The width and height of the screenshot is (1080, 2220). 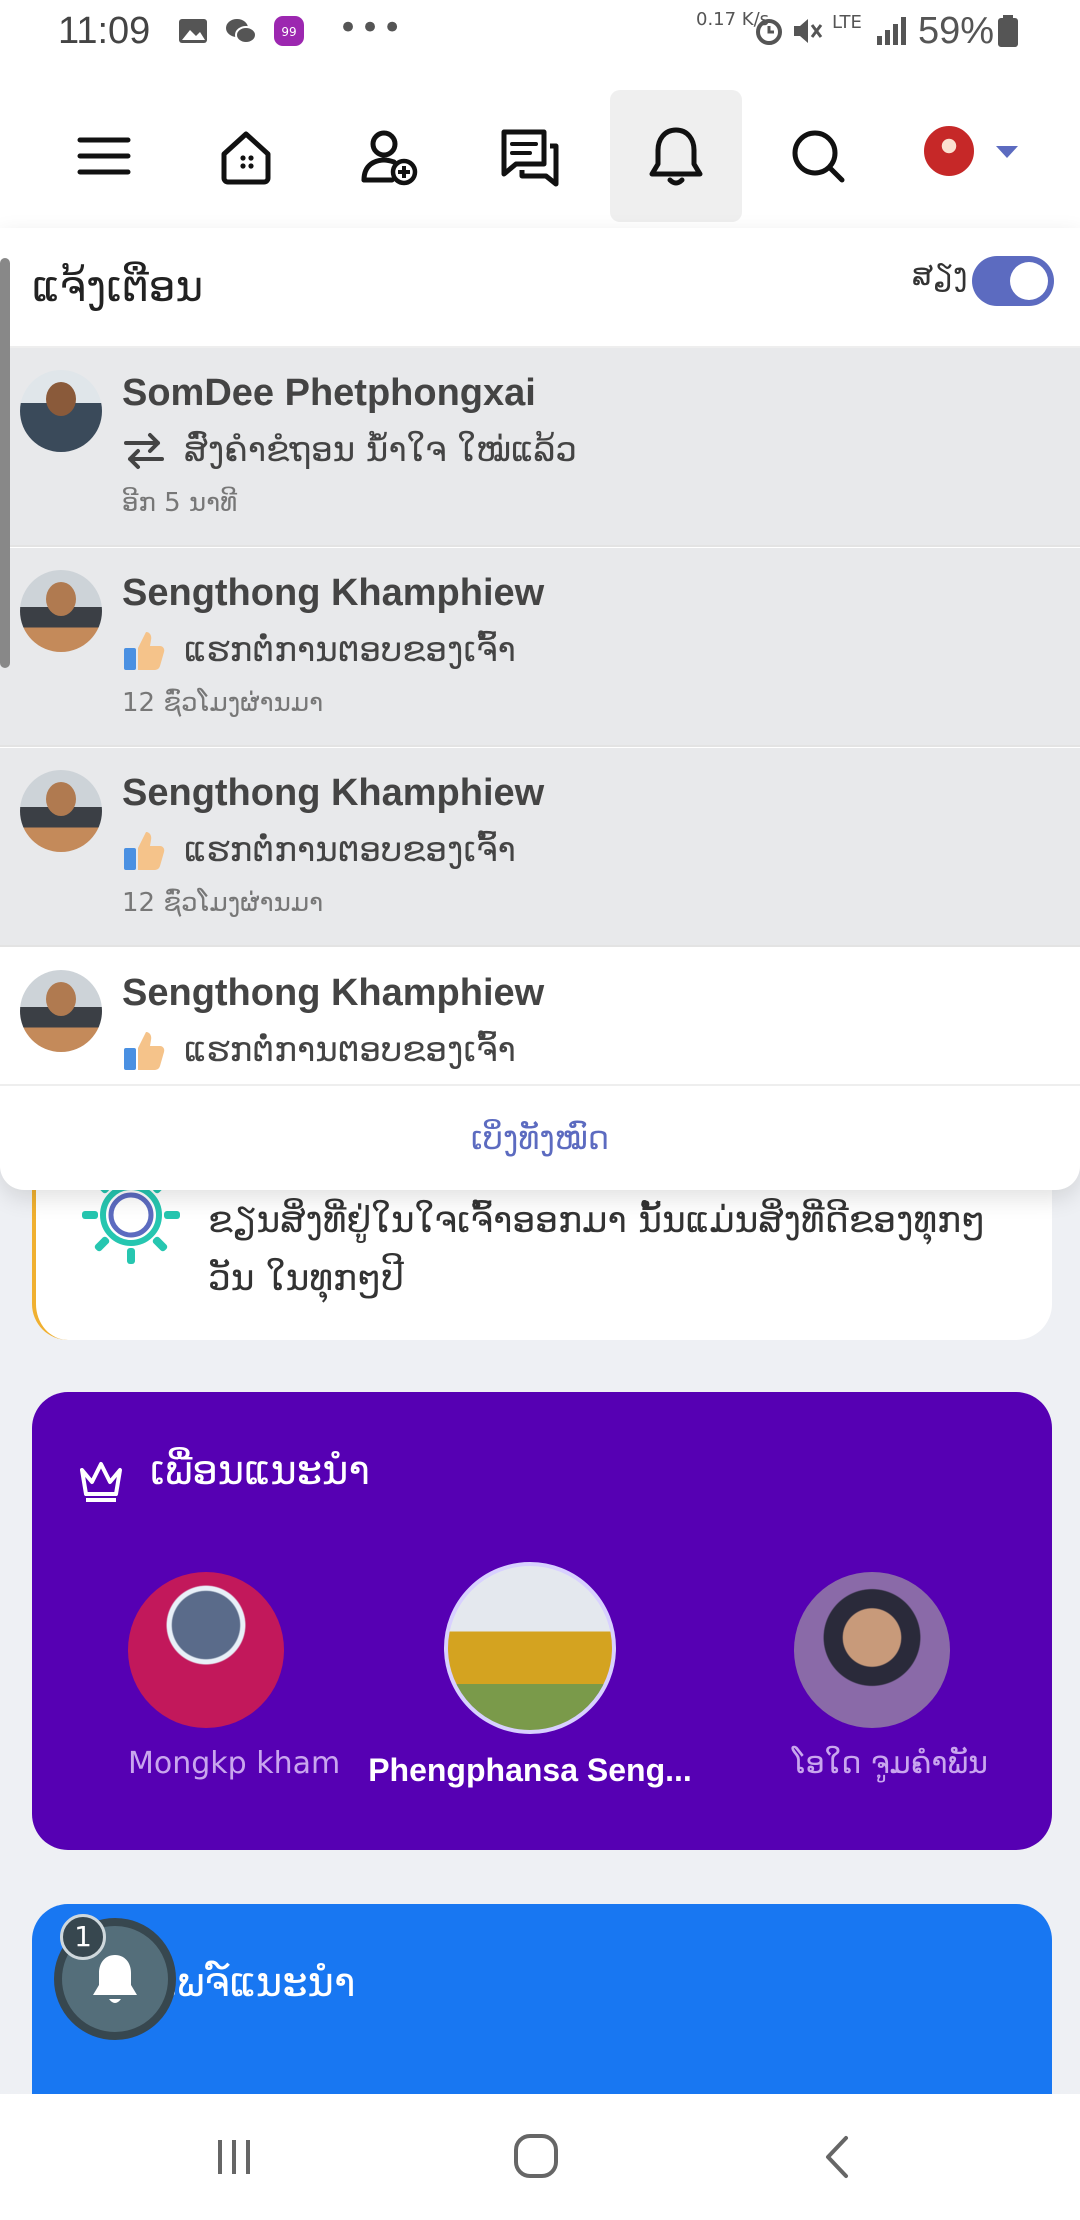 What do you see at coordinates (144, 451) in the screenshot?
I see `transfer-icon` at bounding box center [144, 451].